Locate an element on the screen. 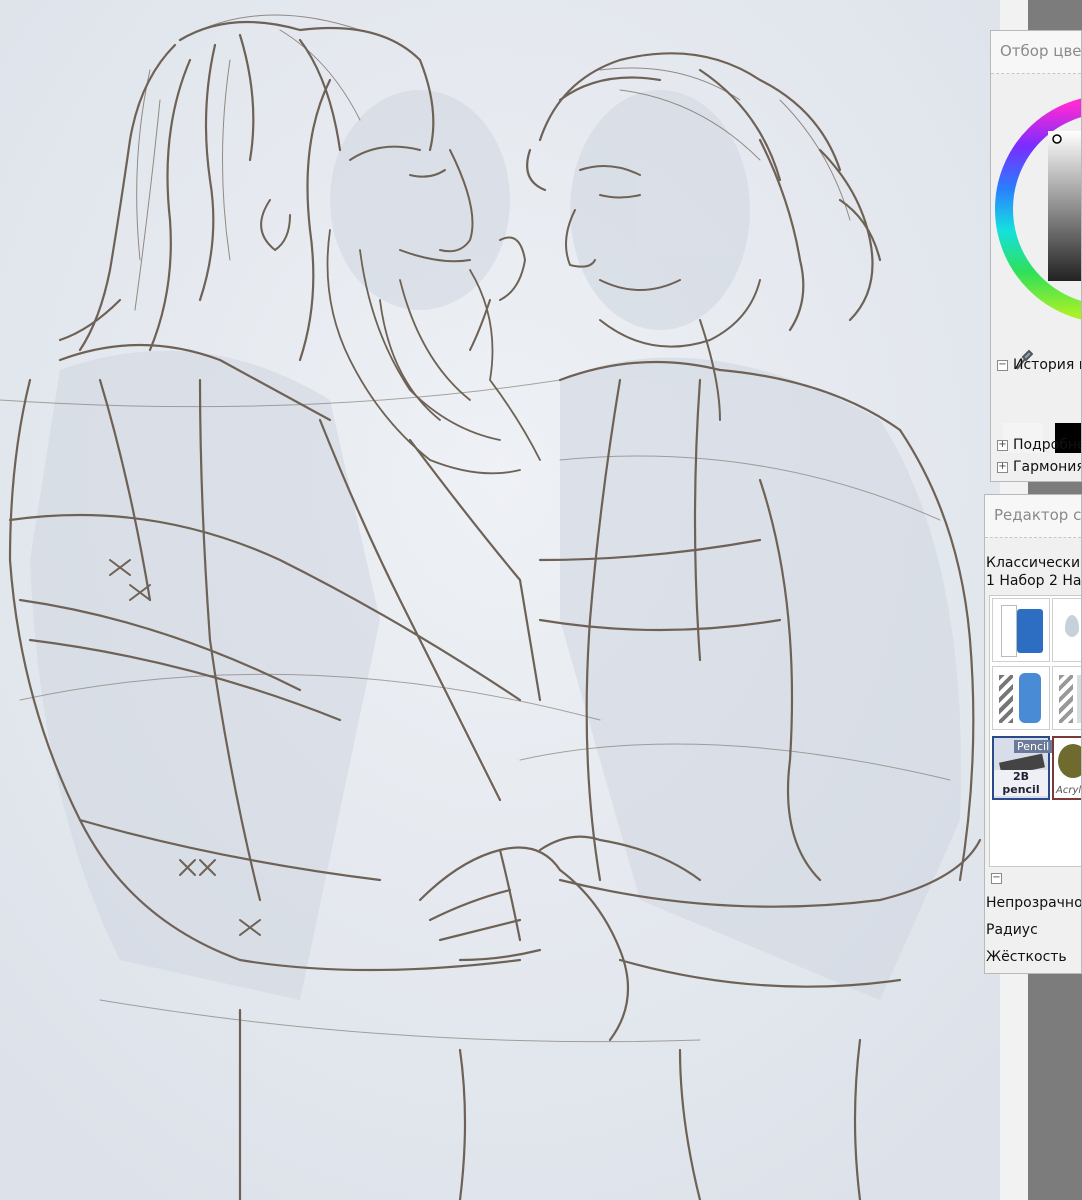 The image size is (1082, 1200). brush-panel-title: Редактор спи is located at coordinates (1033, 516).